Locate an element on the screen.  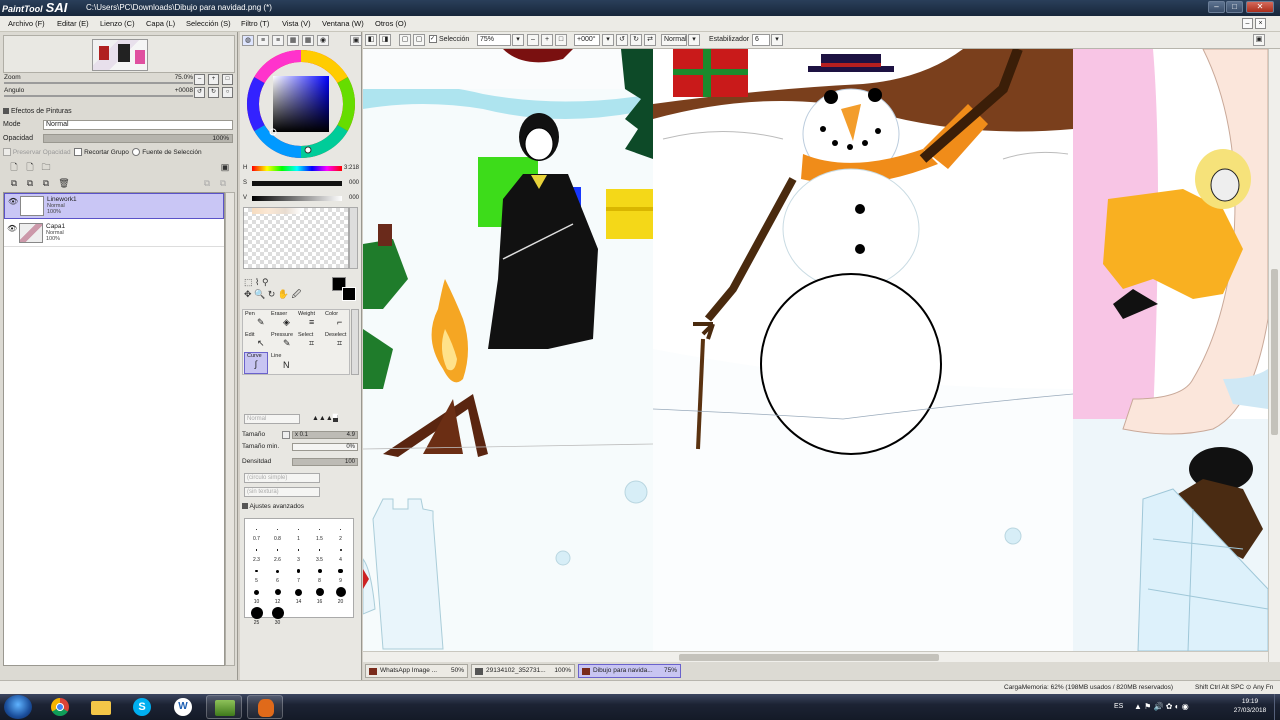
deselect-tool-label: Deselect is located at coordinates (335, 335).